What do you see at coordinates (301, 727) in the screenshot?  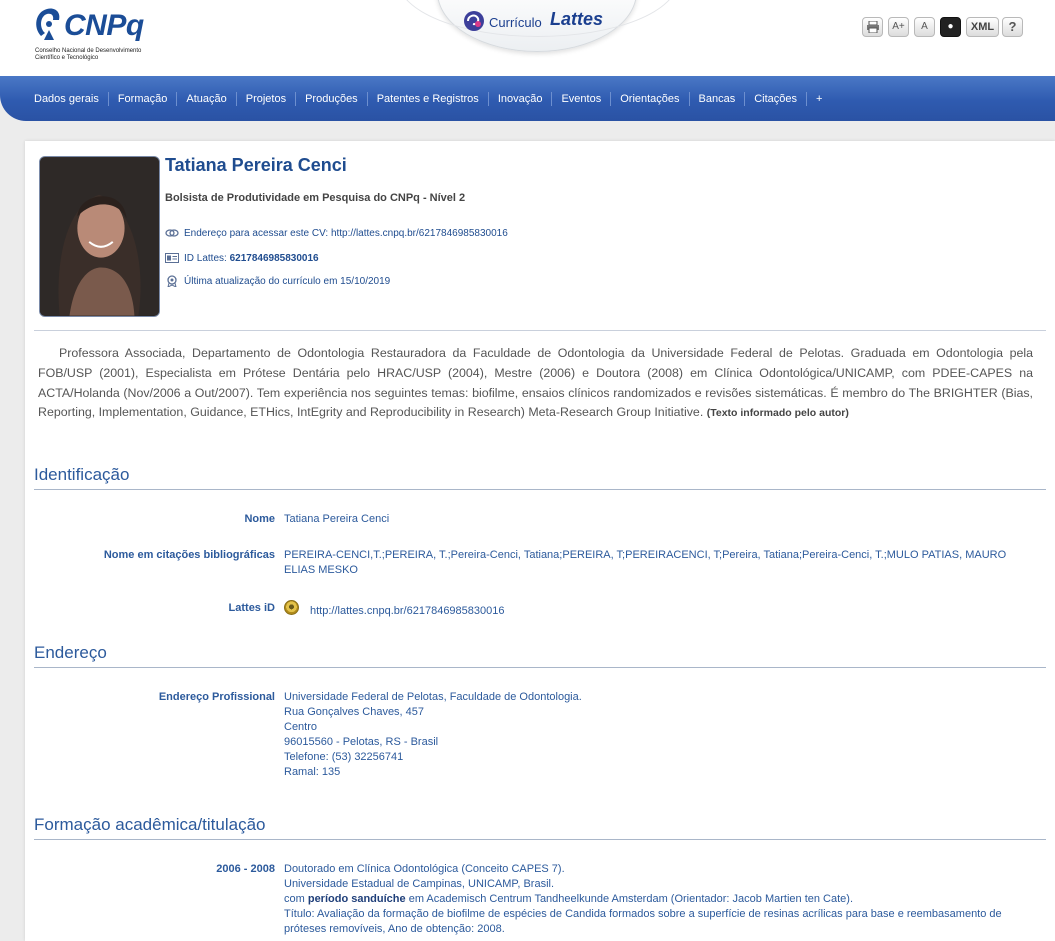 I see `address-line: Centro` at bounding box center [301, 727].